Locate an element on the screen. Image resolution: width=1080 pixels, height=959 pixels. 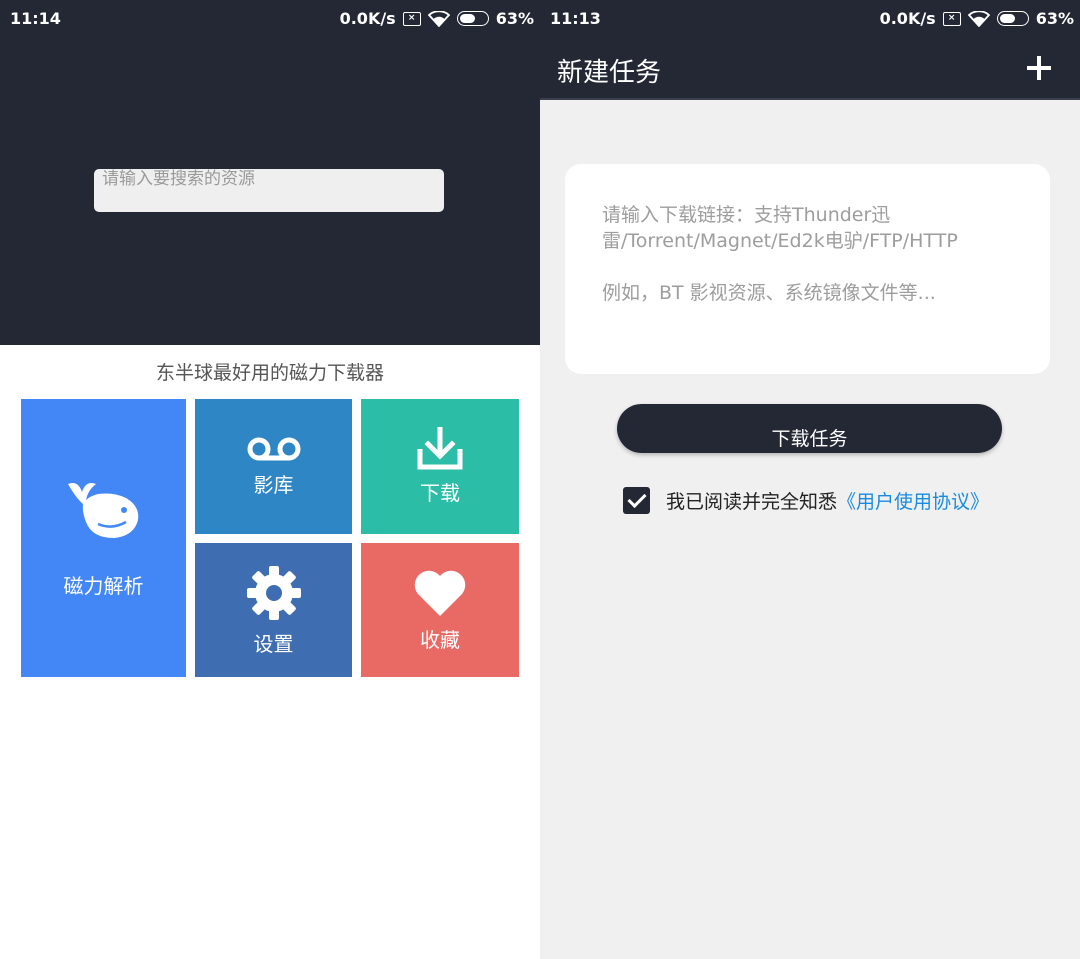
status-bar: 11:14 0.0K/s × 63% is located at coordinates (270, 19).